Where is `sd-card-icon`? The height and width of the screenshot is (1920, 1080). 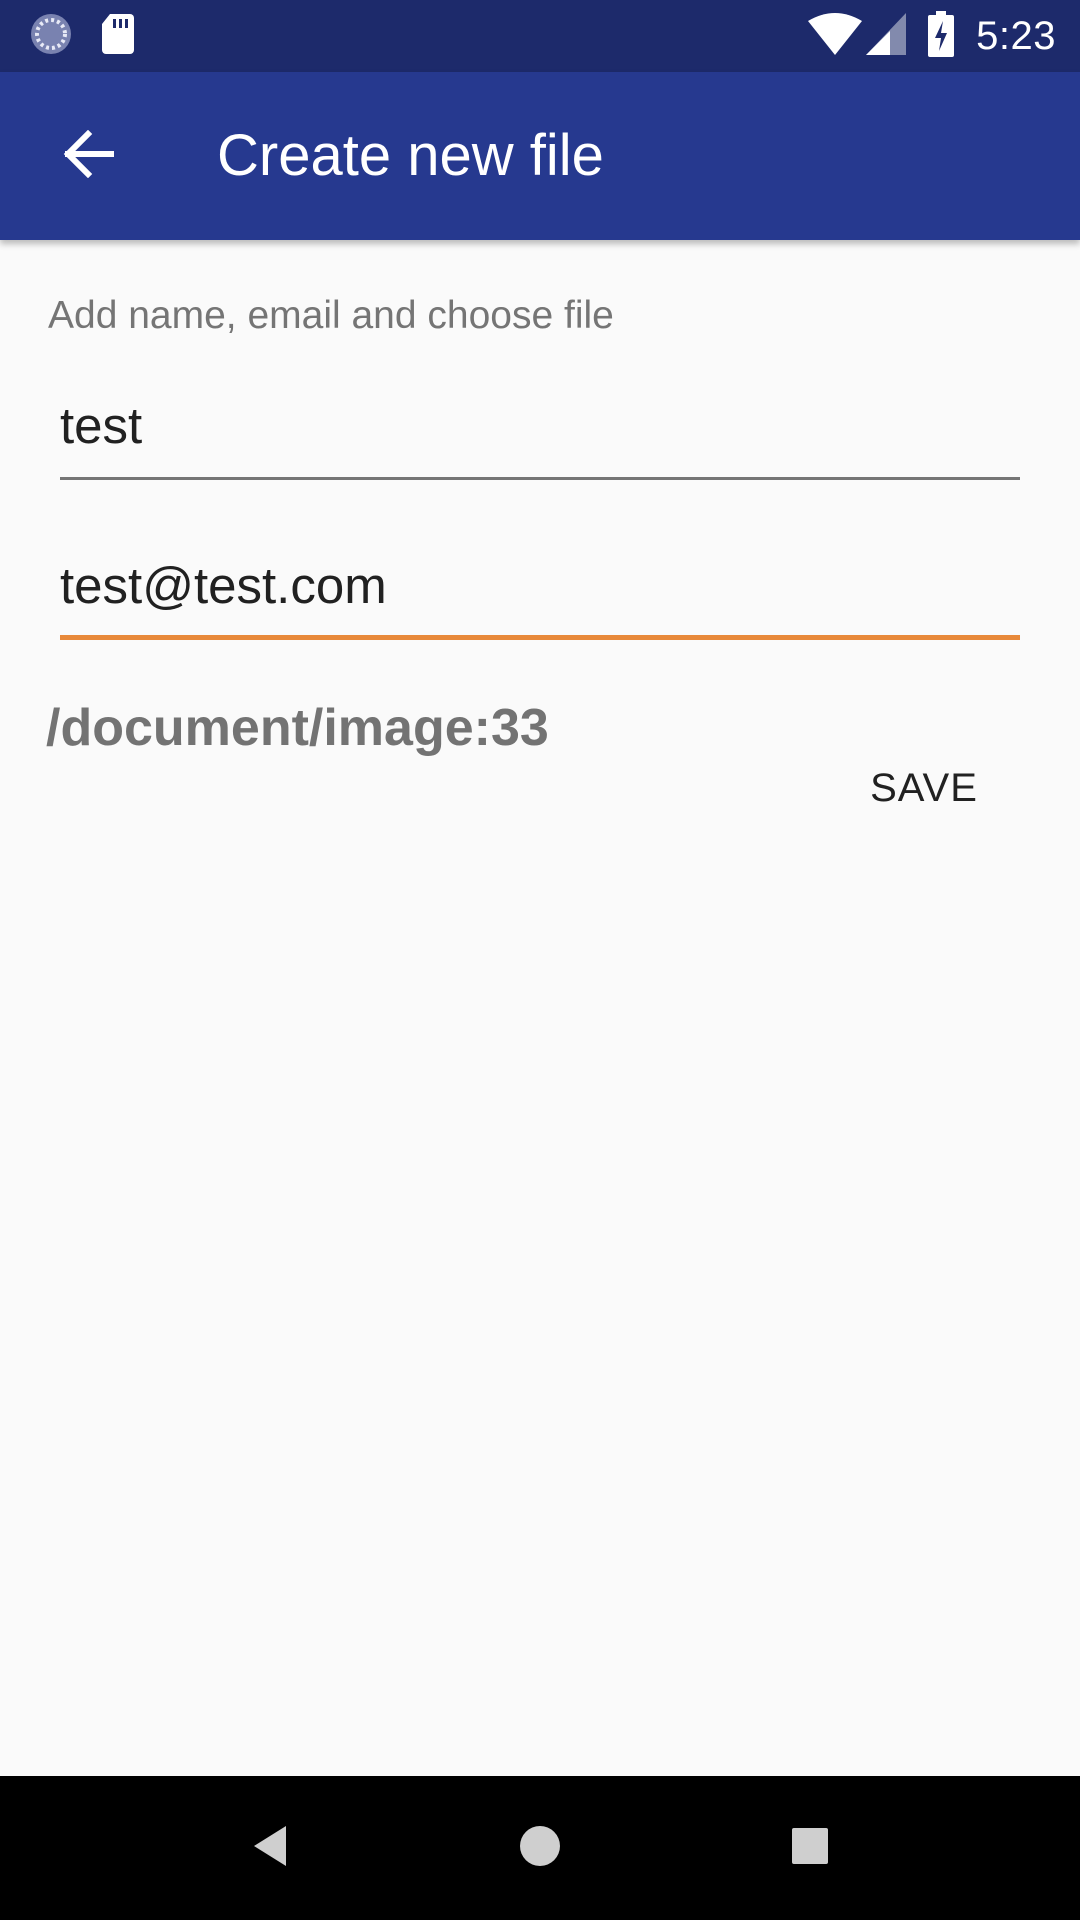 sd-card-icon is located at coordinates (118, 36).